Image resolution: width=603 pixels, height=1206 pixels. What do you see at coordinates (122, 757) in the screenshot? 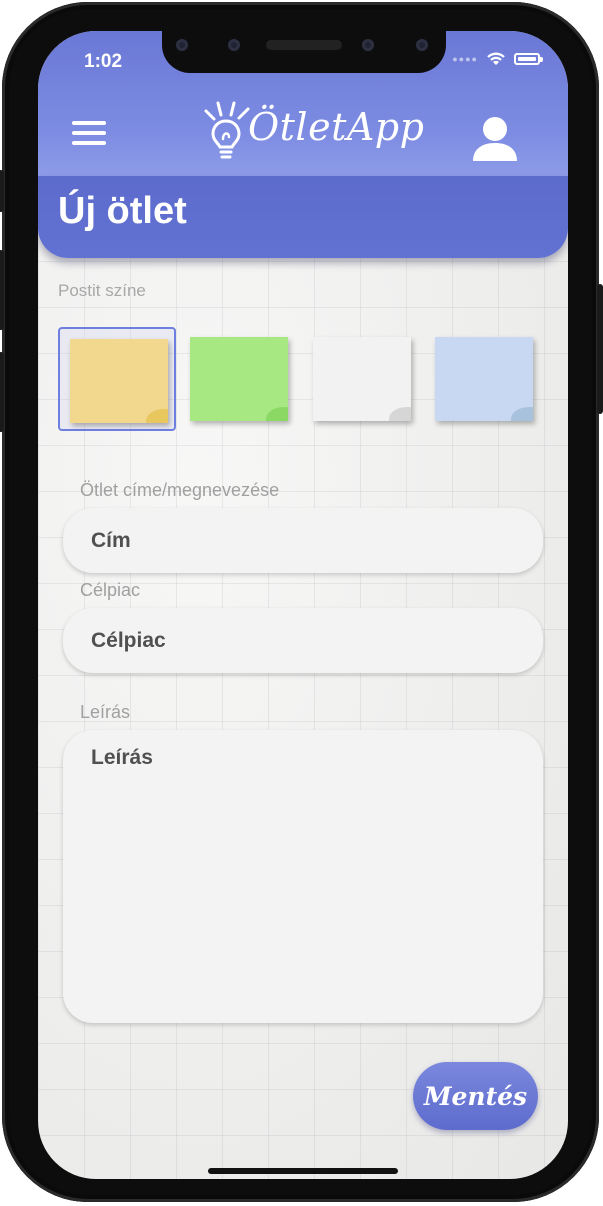
I see `description-placeholder: Leírás` at bounding box center [122, 757].